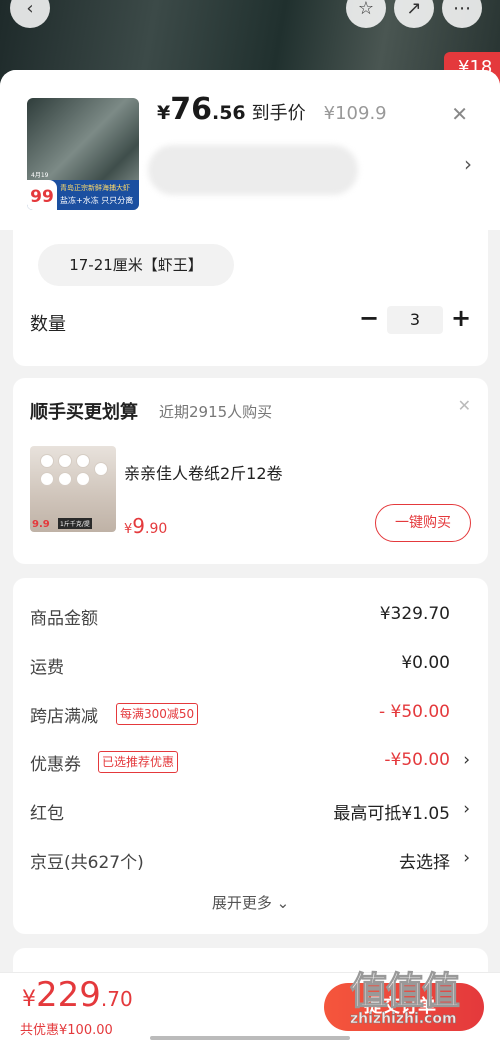 The height and width of the screenshot is (1042, 500). Describe the element at coordinates (47, 814) in the screenshot. I see `summary-label: 红包` at that location.